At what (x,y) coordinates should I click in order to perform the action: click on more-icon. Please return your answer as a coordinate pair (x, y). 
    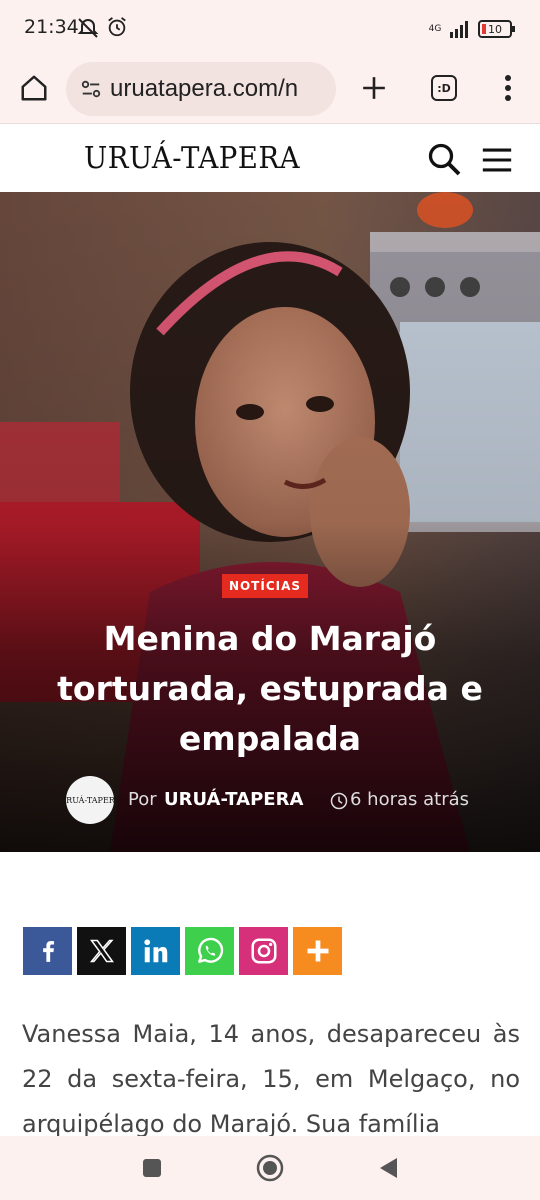
    Looking at the image, I should click on (508, 88).